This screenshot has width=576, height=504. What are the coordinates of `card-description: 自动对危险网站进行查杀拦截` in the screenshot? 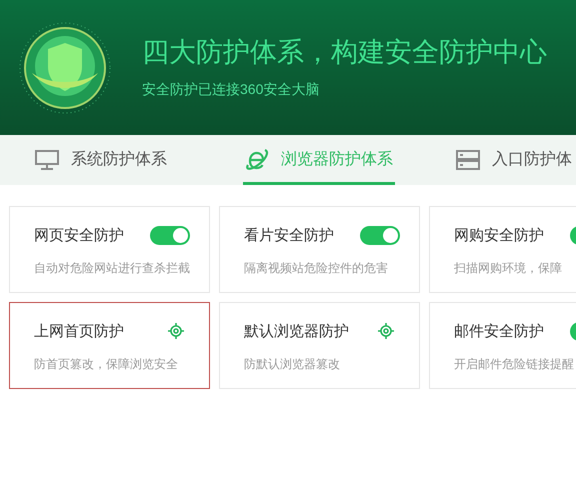 It's located at (112, 268).